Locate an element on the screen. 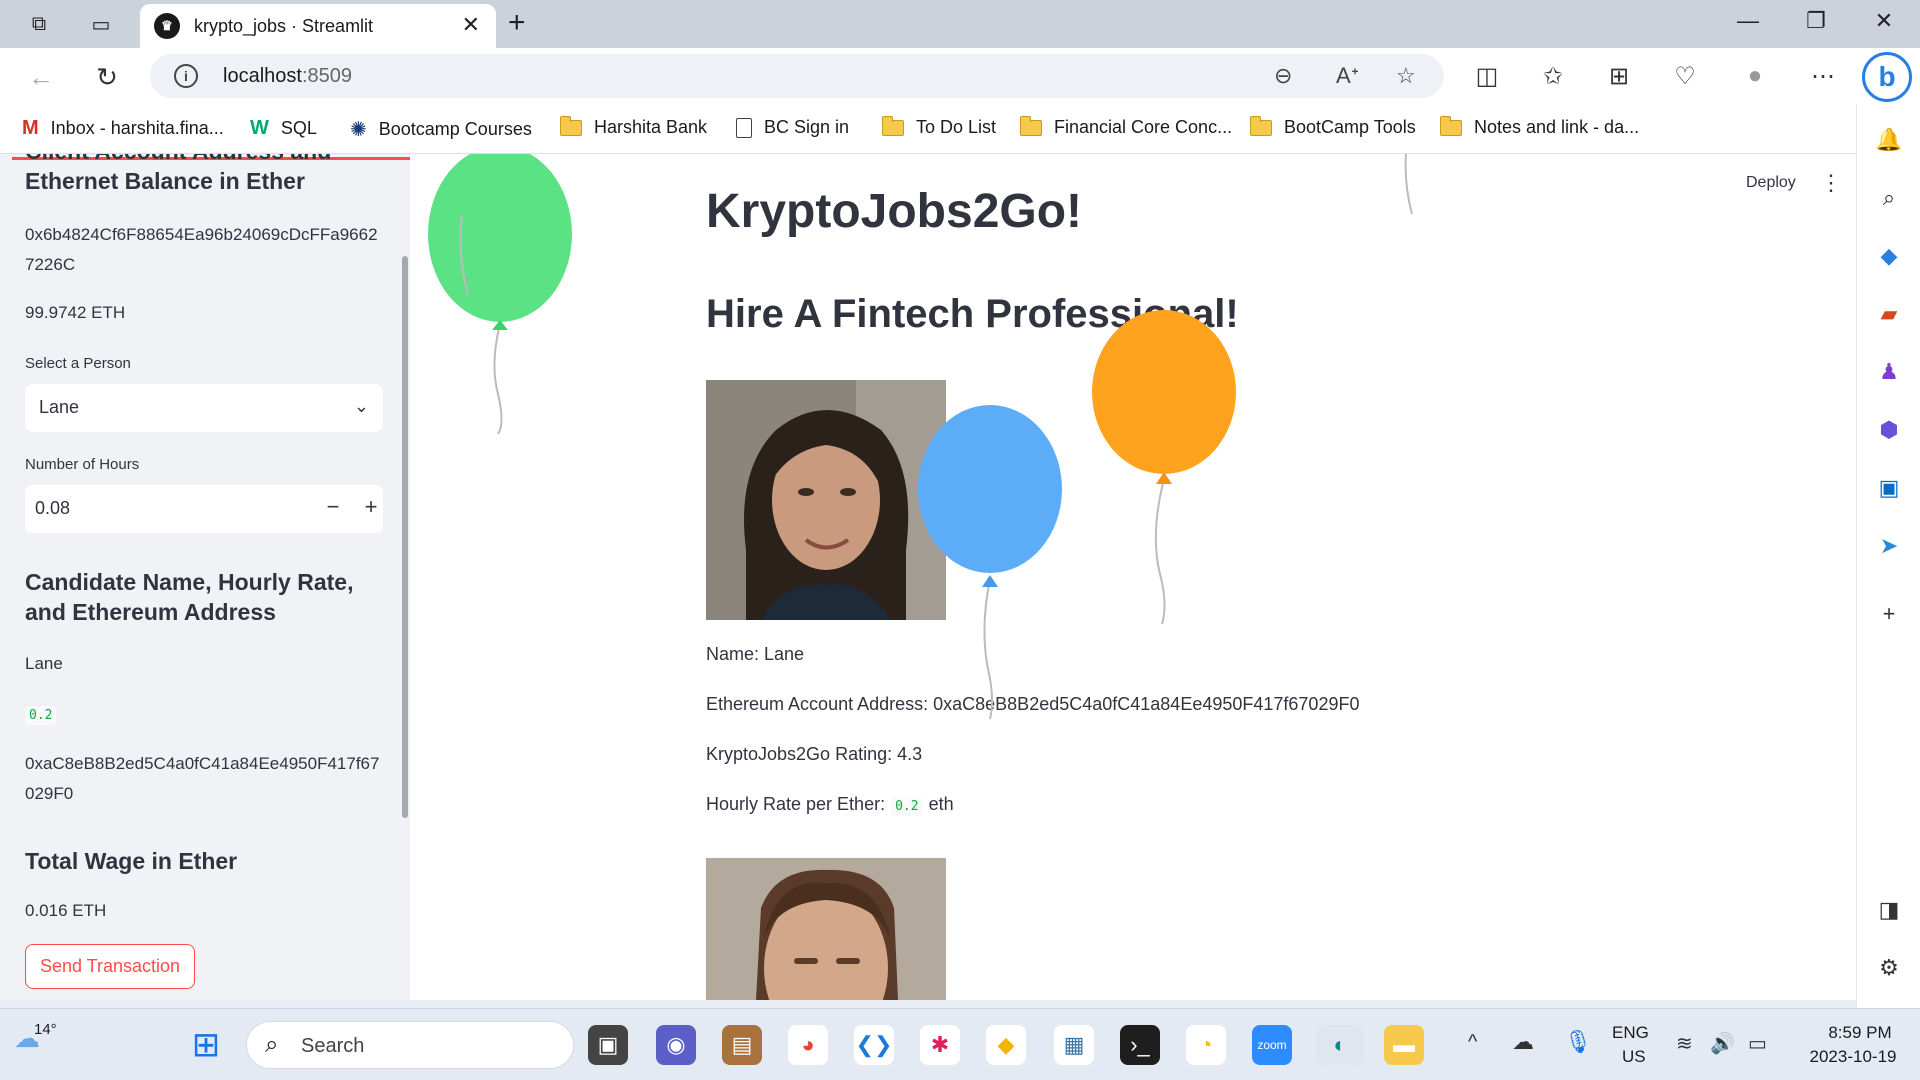 The width and height of the screenshot is (1920, 1080). taskbar-search: ⌕ Search is located at coordinates (410, 1045).